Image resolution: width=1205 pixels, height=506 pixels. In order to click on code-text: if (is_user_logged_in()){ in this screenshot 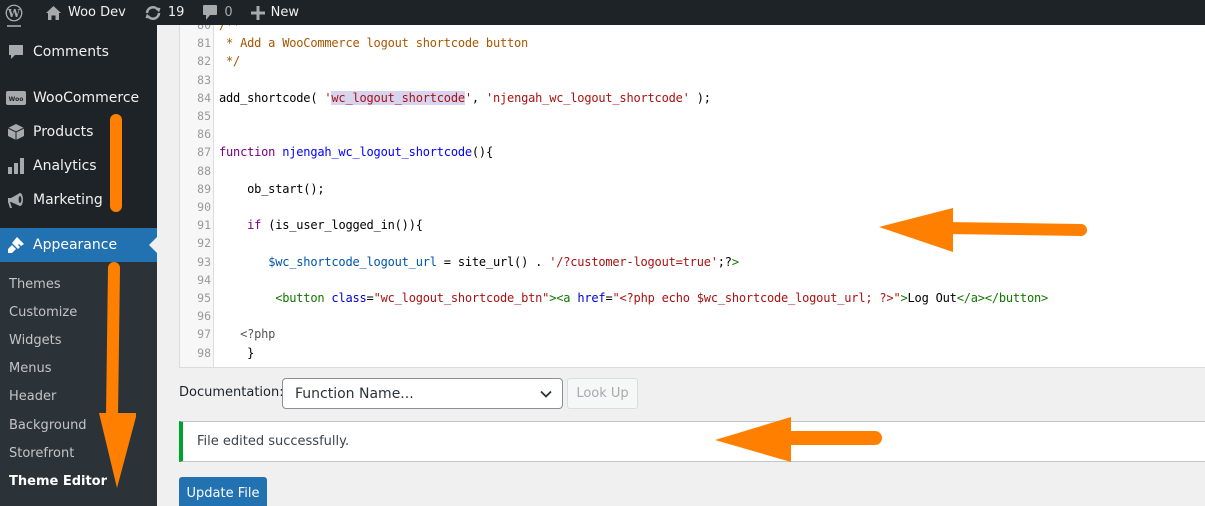, I will do `click(335, 225)`.